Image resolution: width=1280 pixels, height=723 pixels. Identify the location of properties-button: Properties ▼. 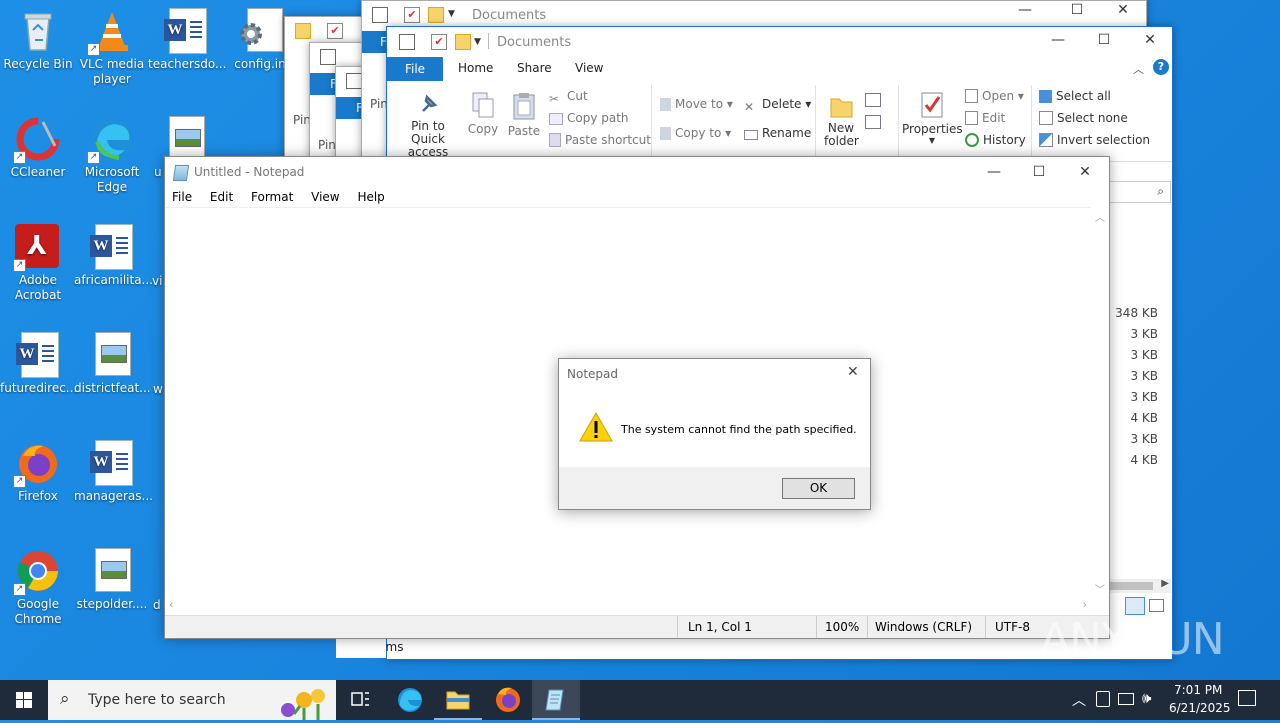
(932, 118).